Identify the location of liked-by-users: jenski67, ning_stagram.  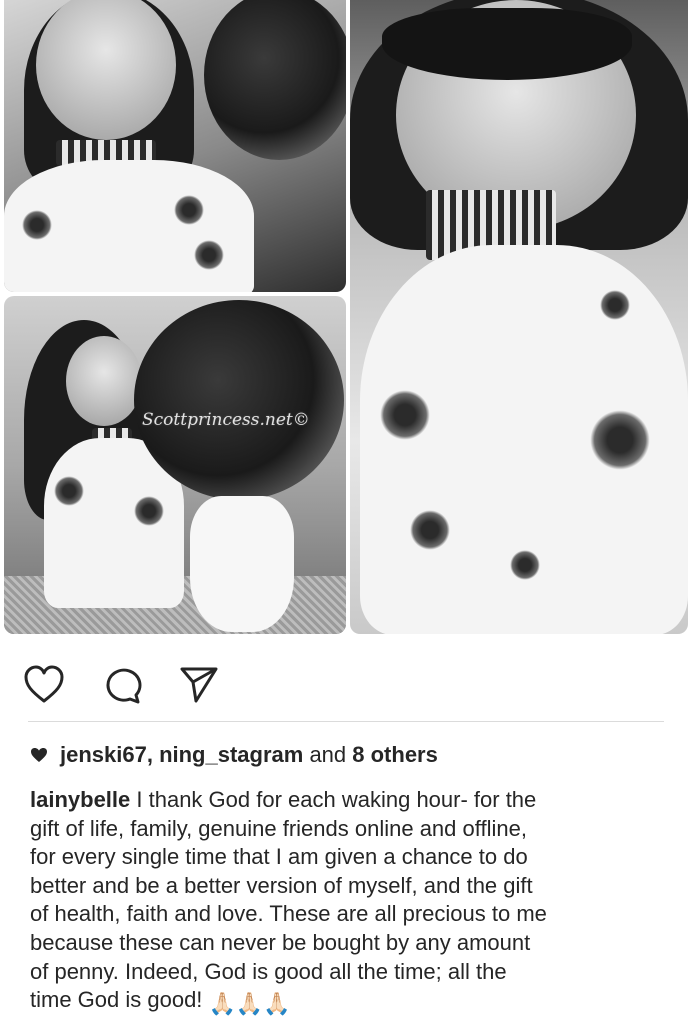
(181, 755).